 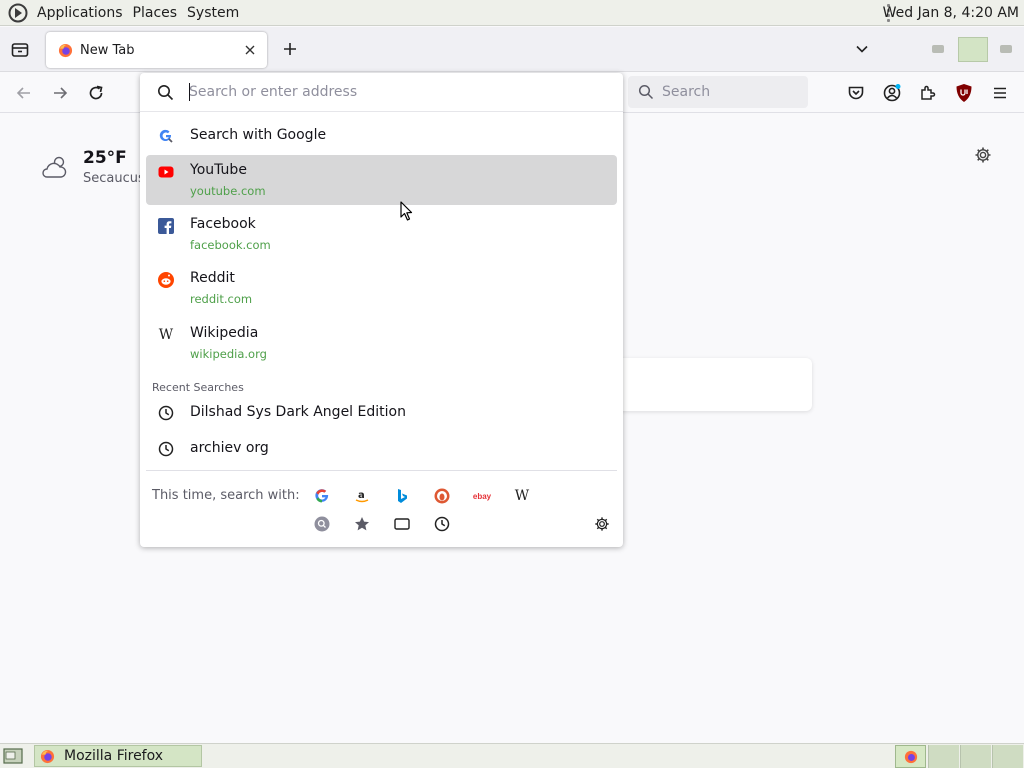 I want to click on suggestion-label: Search with Google, so click(x=258, y=135).